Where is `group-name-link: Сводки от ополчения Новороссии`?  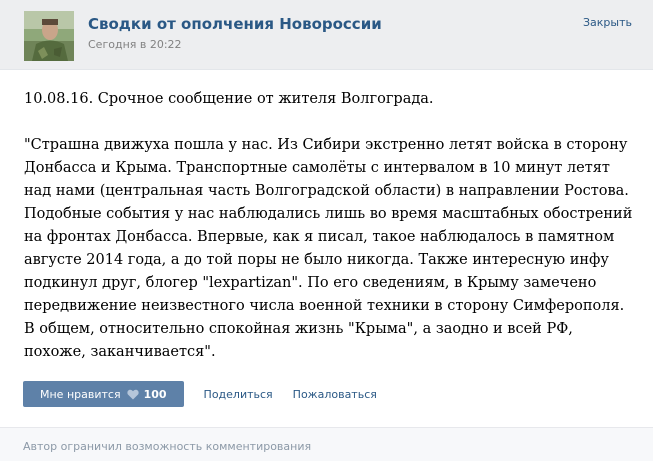 group-name-link: Сводки от ополчения Новороссии is located at coordinates (235, 24).